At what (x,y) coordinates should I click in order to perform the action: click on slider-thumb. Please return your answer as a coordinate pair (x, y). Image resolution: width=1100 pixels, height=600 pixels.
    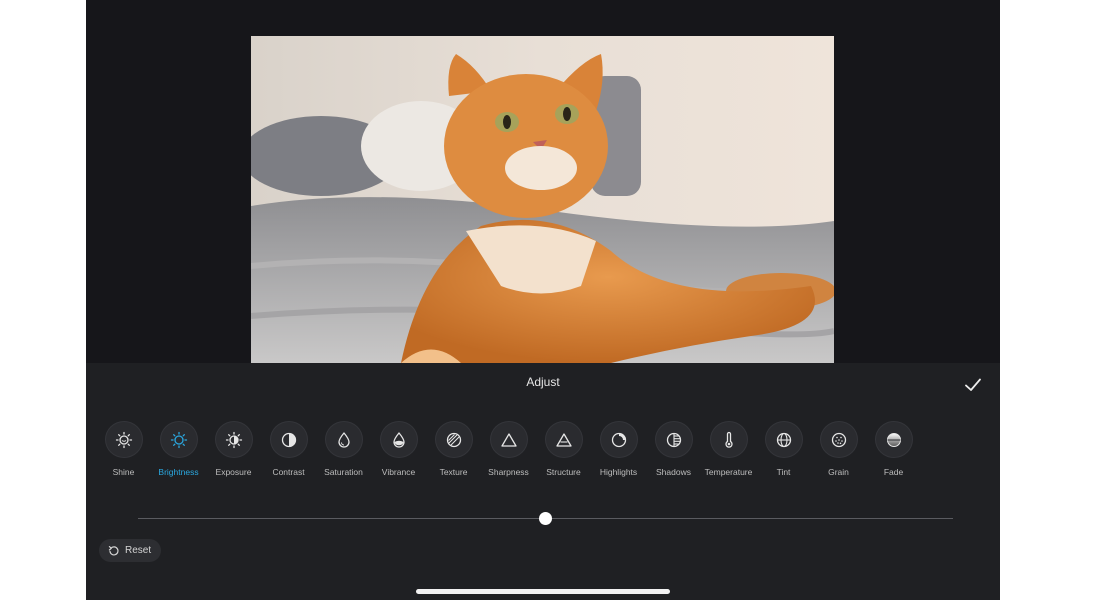
    Looking at the image, I should click on (545, 518).